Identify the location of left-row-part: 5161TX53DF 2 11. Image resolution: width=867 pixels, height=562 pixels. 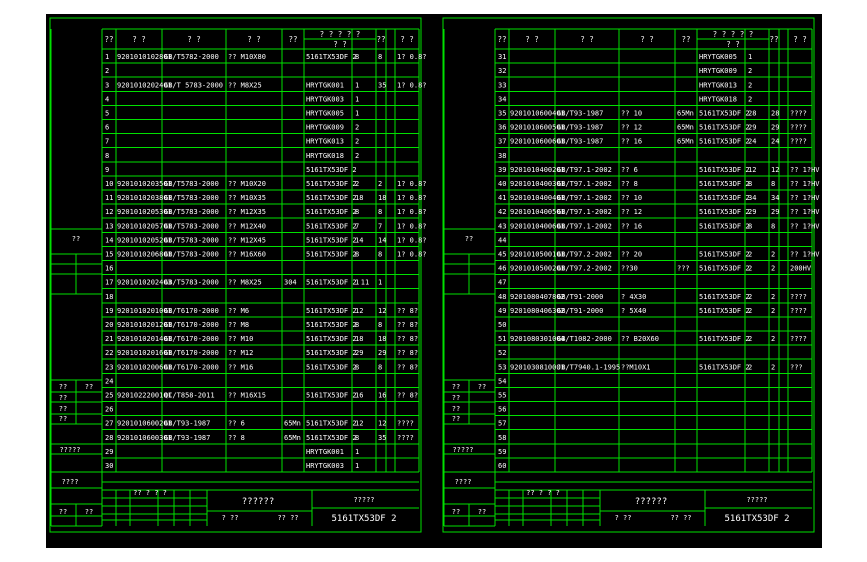
(337, 283).